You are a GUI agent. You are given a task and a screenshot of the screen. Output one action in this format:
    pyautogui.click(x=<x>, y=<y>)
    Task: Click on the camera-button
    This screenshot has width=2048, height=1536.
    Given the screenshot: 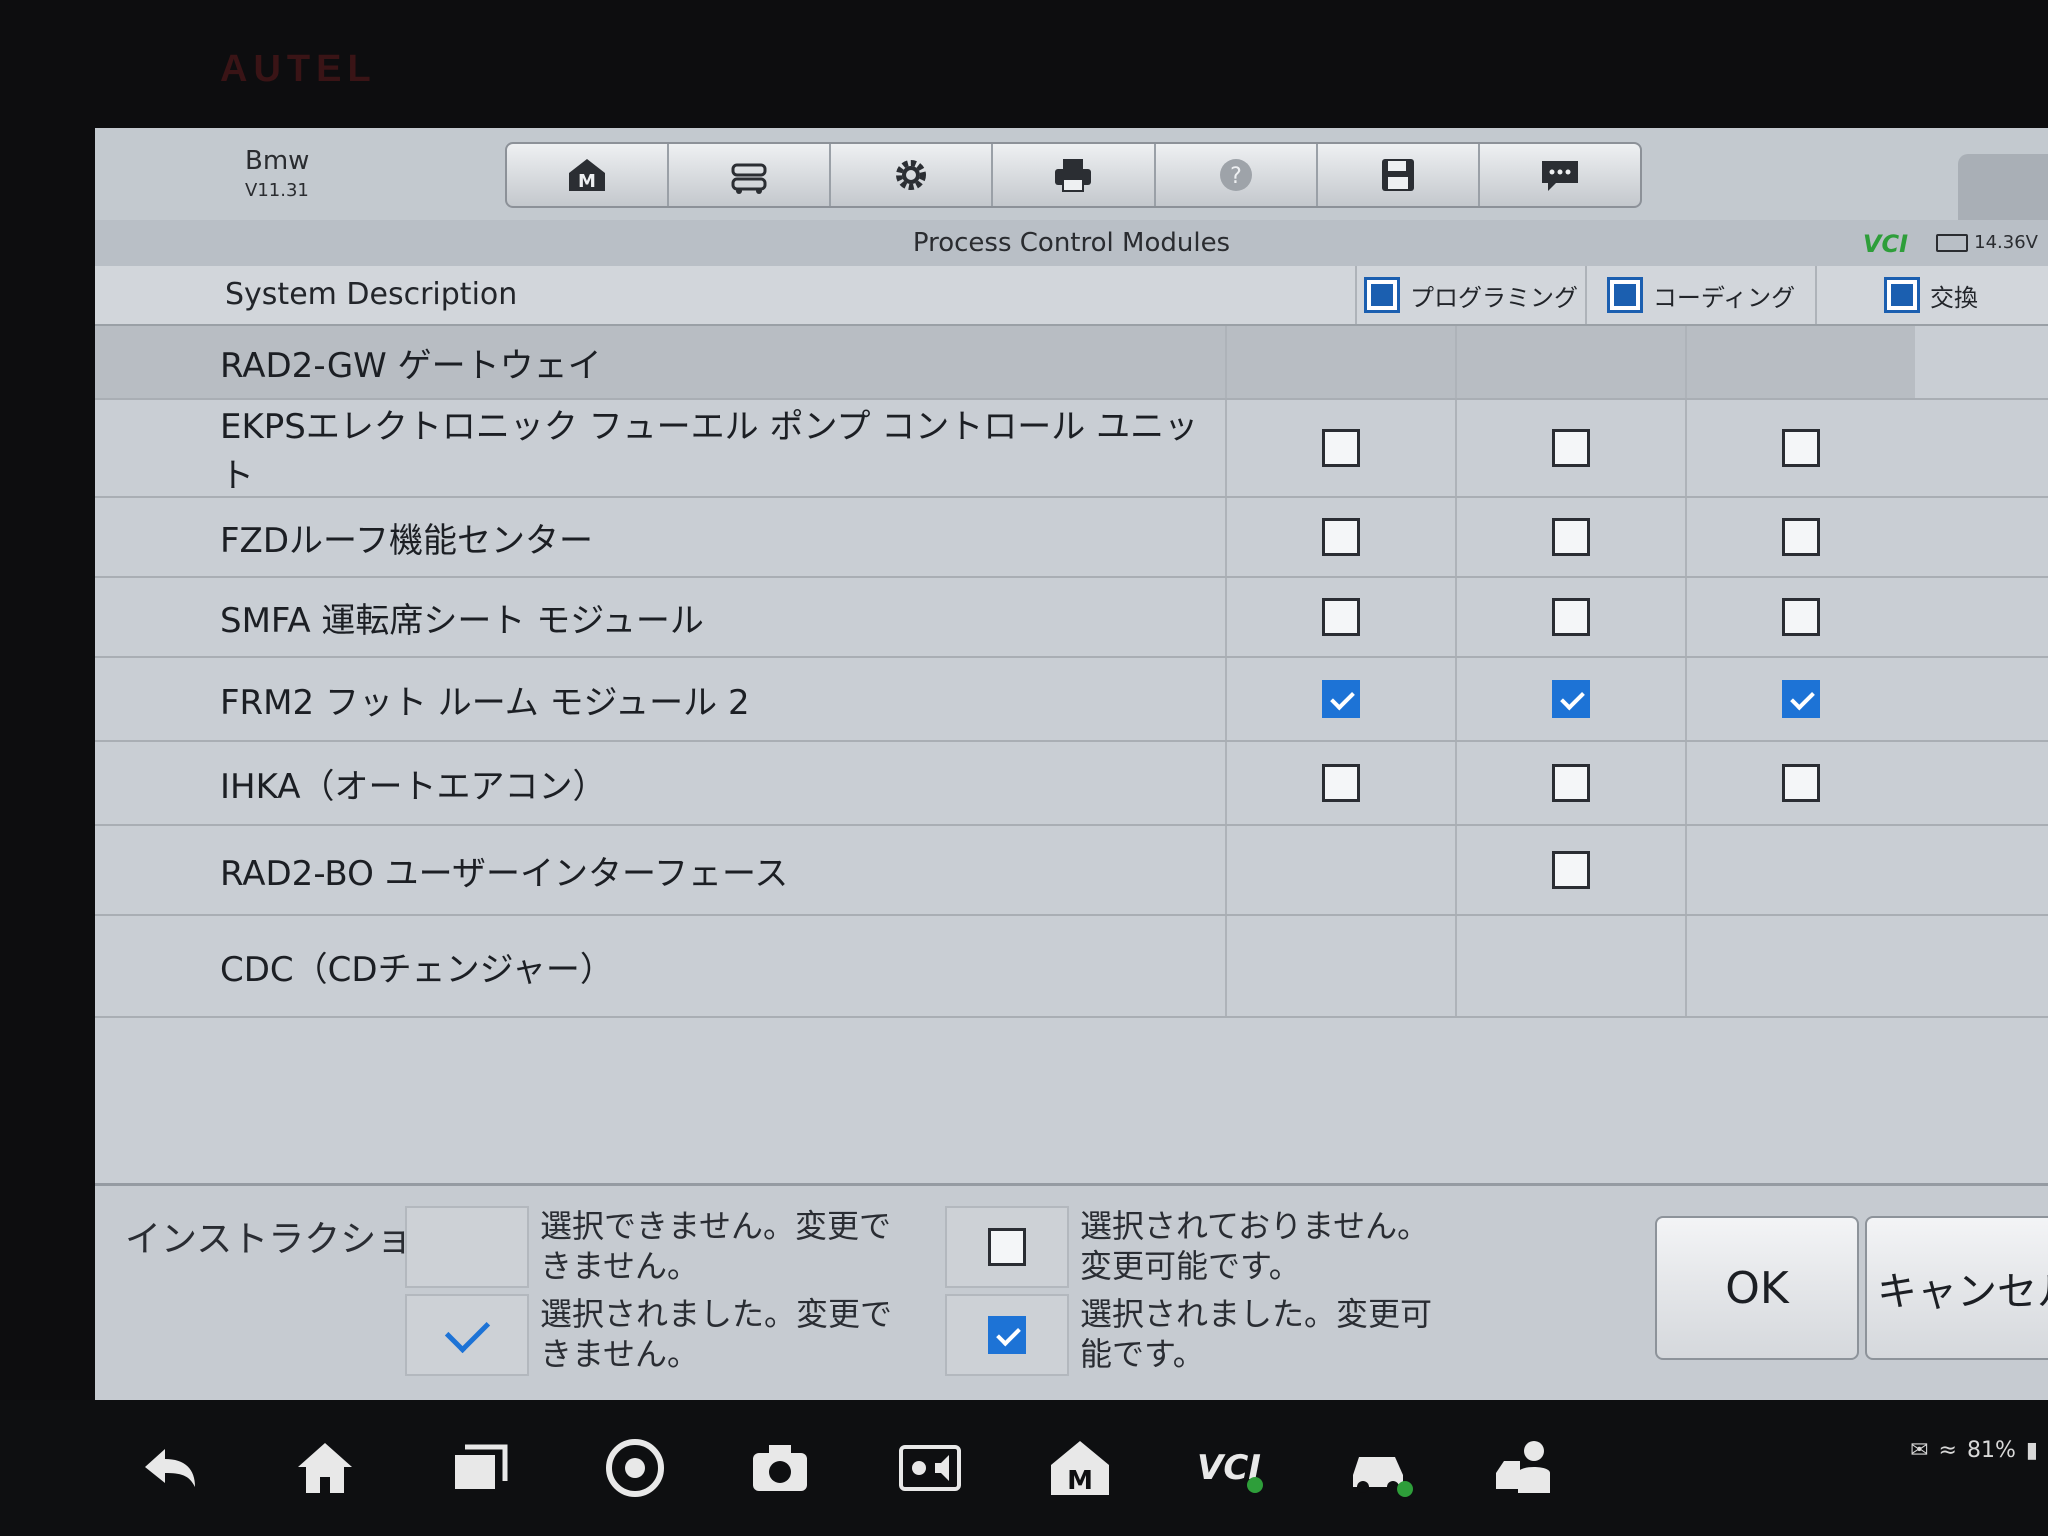 What is the action you would take?
    pyautogui.click(x=780, y=1468)
    